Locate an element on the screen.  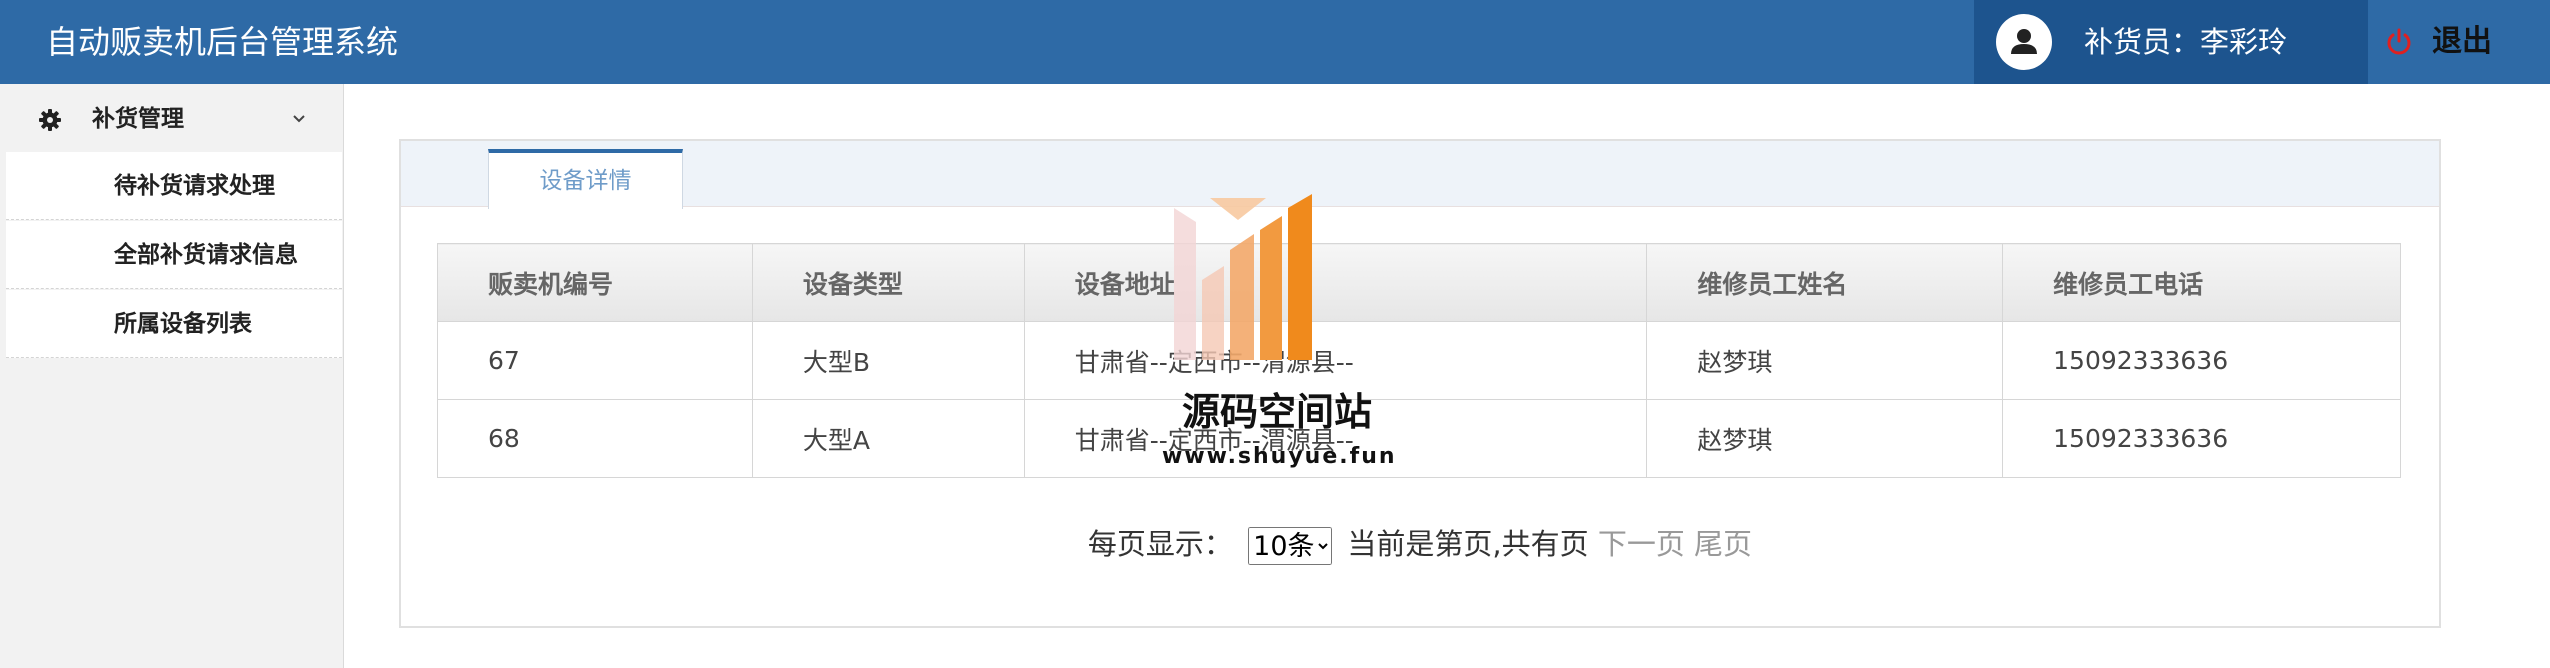
sidebar-item-label: 所属设备列表 is located at coordinates (183, 324).